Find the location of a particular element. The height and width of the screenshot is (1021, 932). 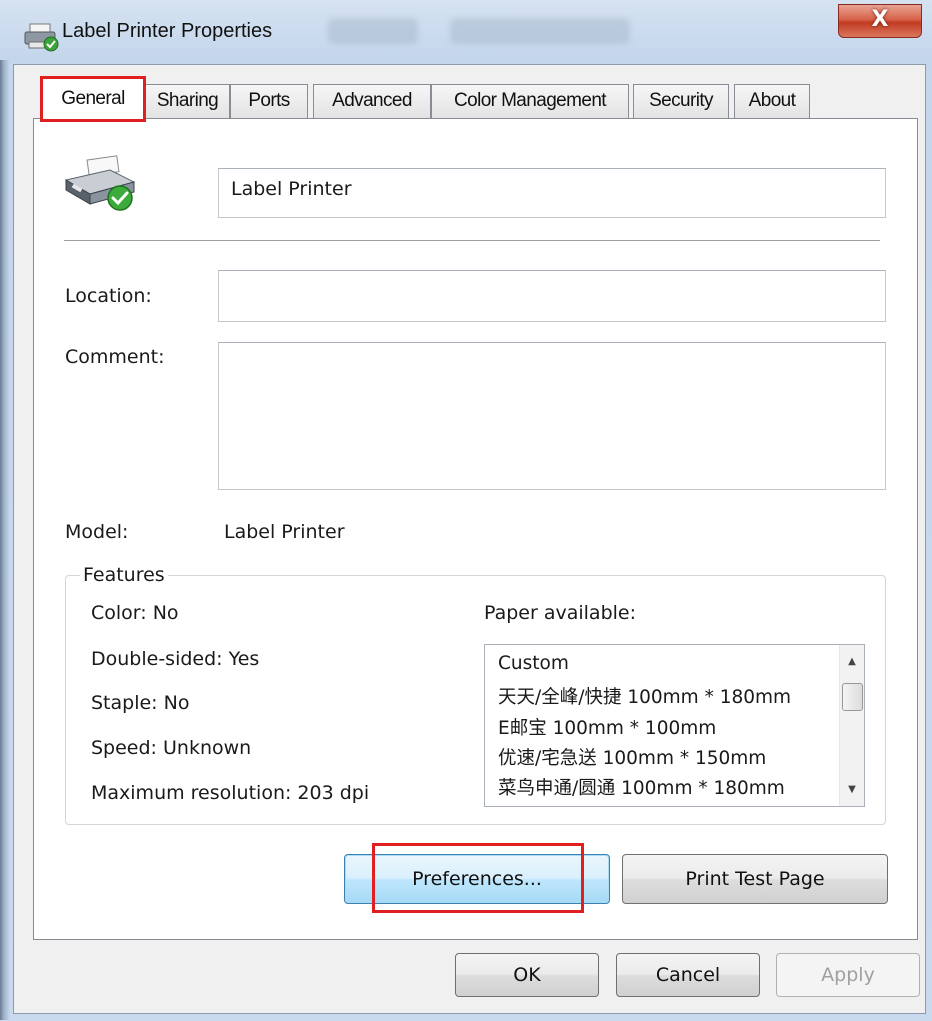

general-tab-highlight is located at coordinates (93, 99).